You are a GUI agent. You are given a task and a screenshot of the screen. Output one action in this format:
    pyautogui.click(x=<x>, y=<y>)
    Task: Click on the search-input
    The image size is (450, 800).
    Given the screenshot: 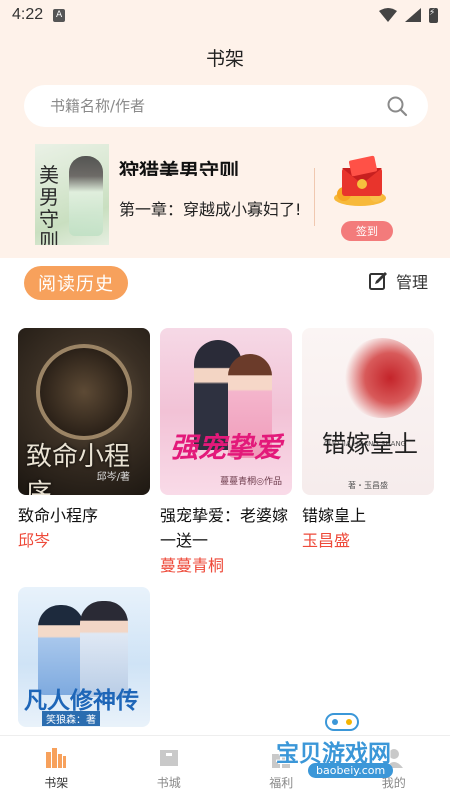 What is the action you would take?
    pyautogui.click(x=218, y=106)
    